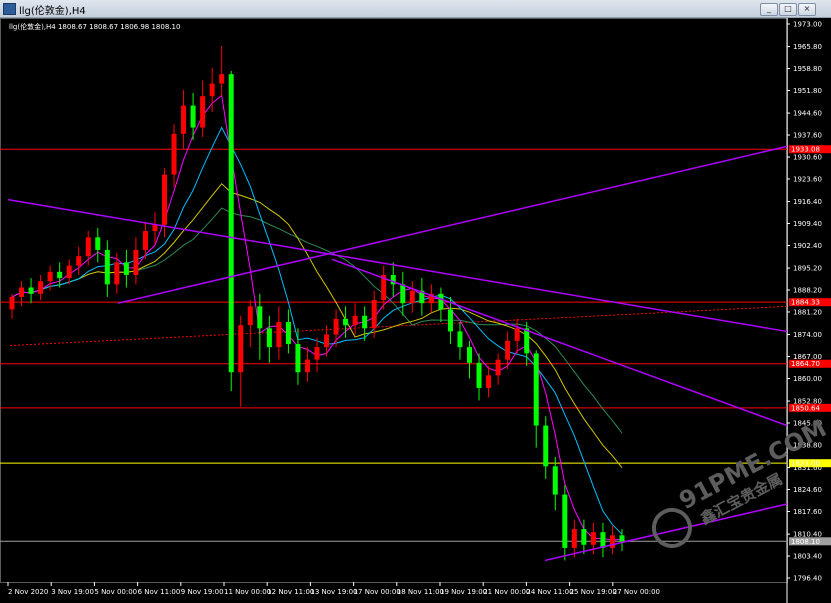 The image size is (831, 603). Describe the element at coordinates (807, 557) in the screenshot. I see `y-tick-label: 1803.40` at that location.